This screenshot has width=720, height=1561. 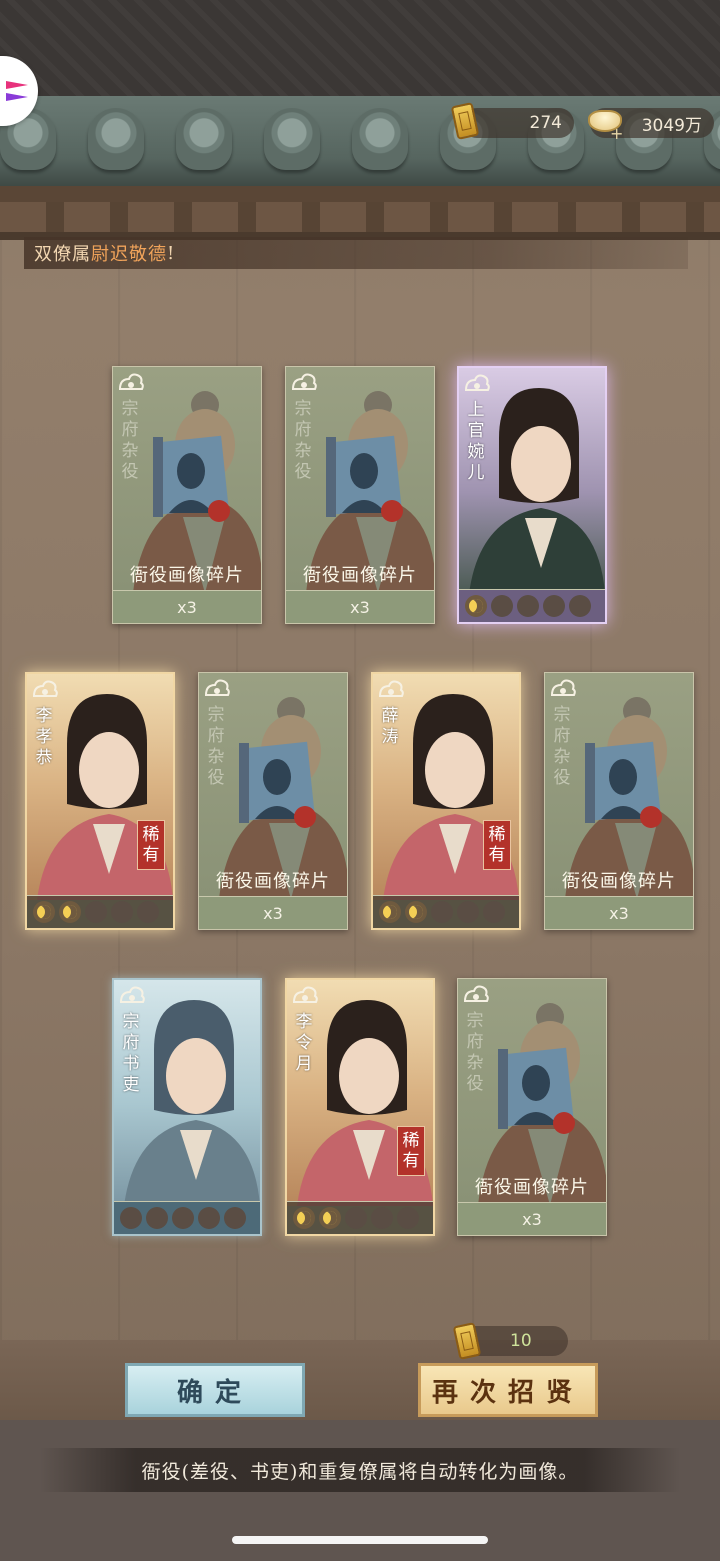 What do you see at coordinates (360, 1380) in the screenshot?
I see `floor-panel` at bounding box center [360, 1380].